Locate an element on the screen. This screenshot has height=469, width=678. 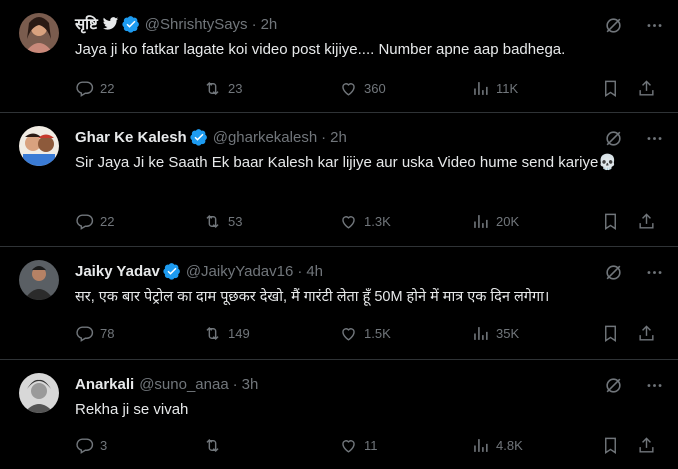
tweet-header: सृष्टि @ShrishtySays · 2h is located at coordinates (176, 24).